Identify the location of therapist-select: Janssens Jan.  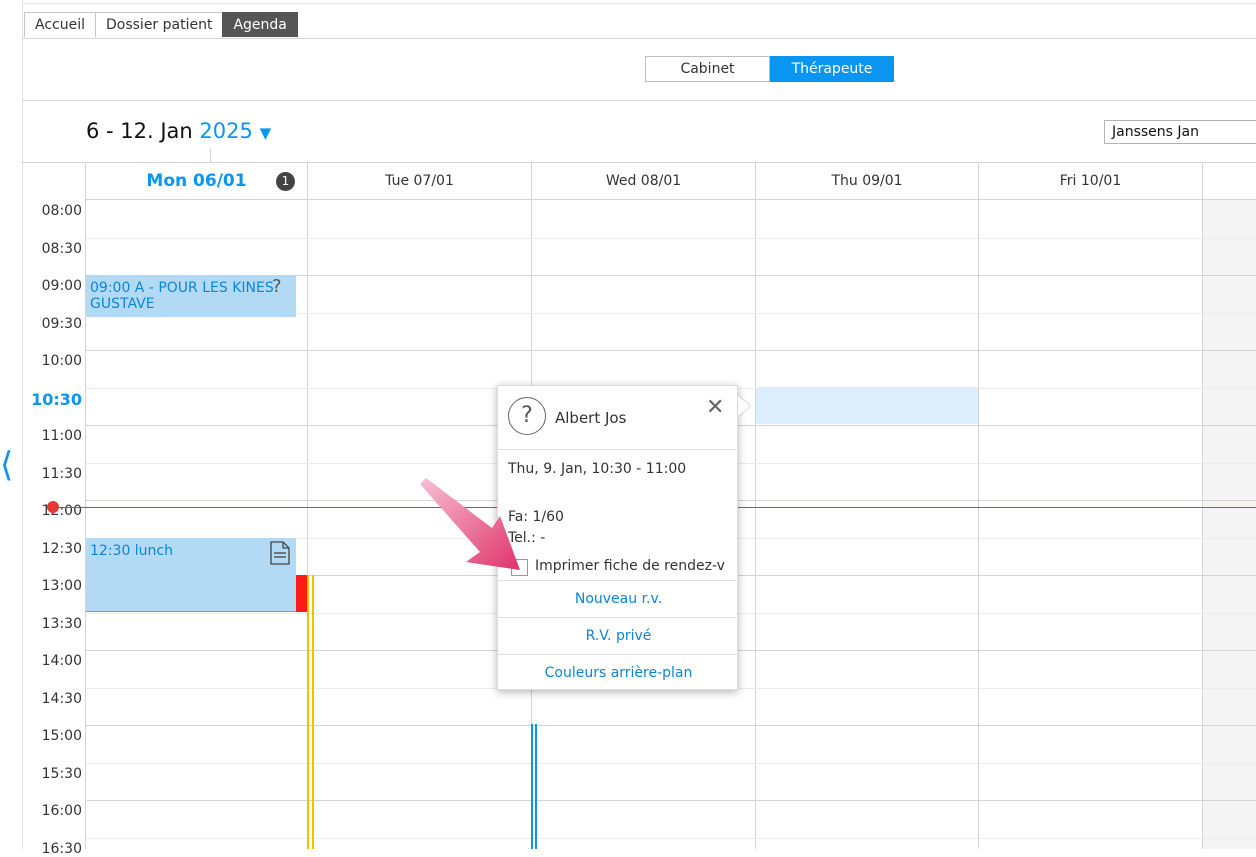
(1180, 132).